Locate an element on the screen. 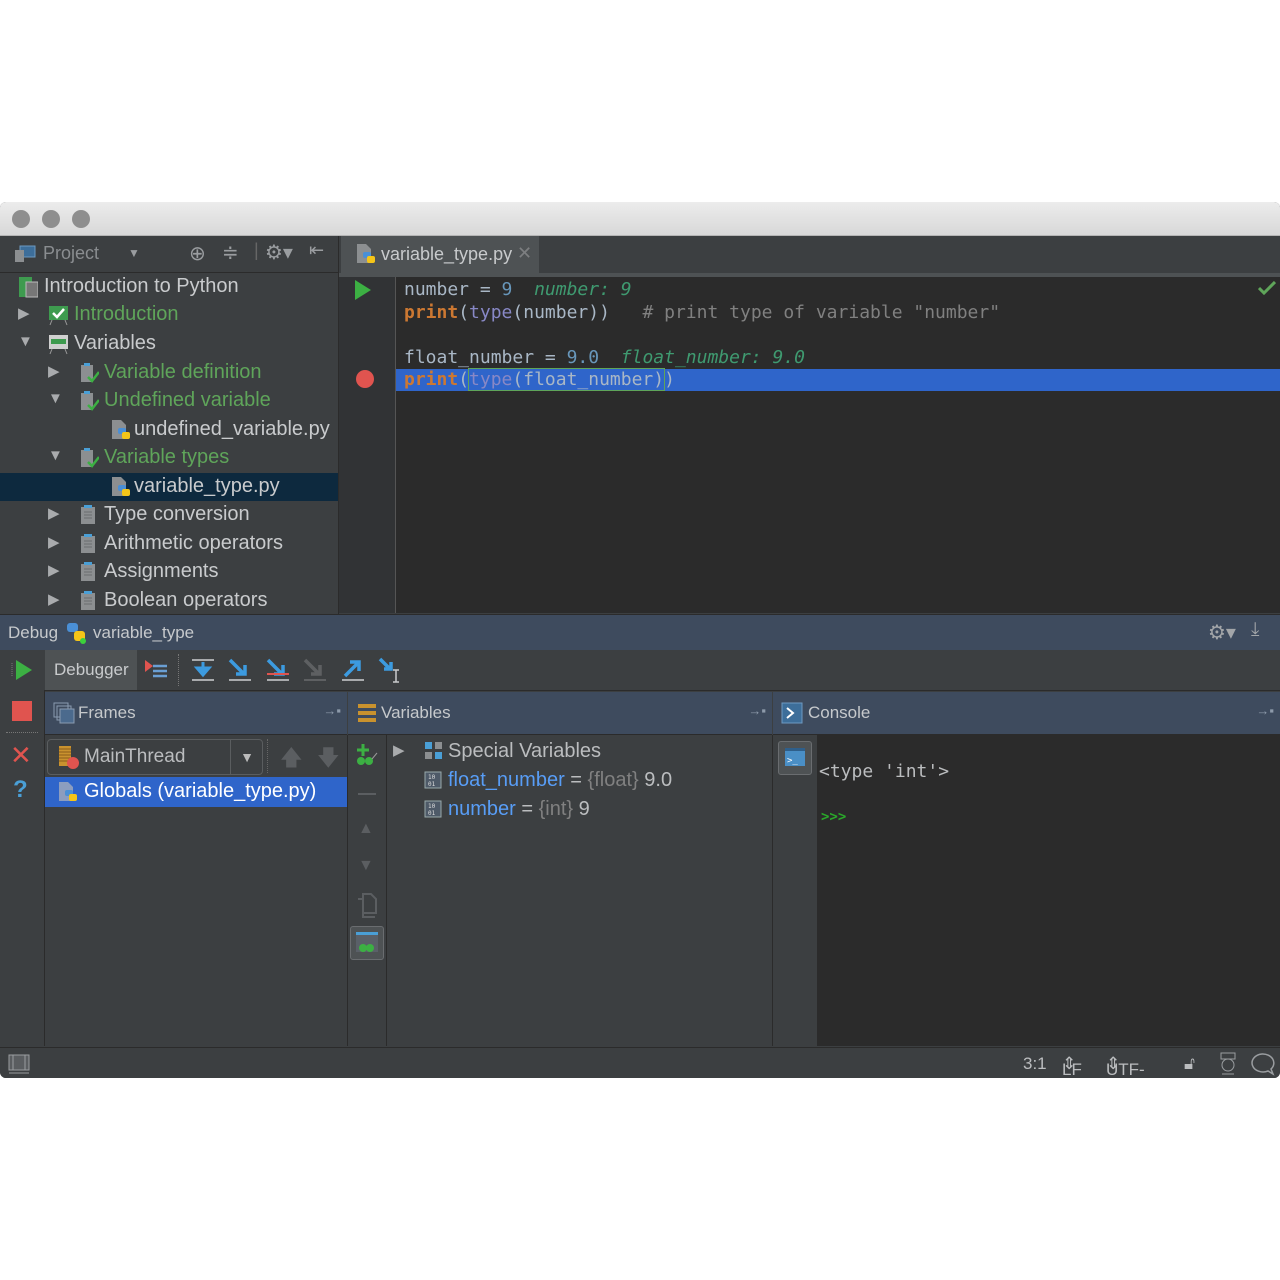 Image resolution: width=1280 pixels, height=1280 pixels. status-bar: 3:1 LF⇕ UTF-8⇕ 🔓︎ is located at coordinates (640, 1062).